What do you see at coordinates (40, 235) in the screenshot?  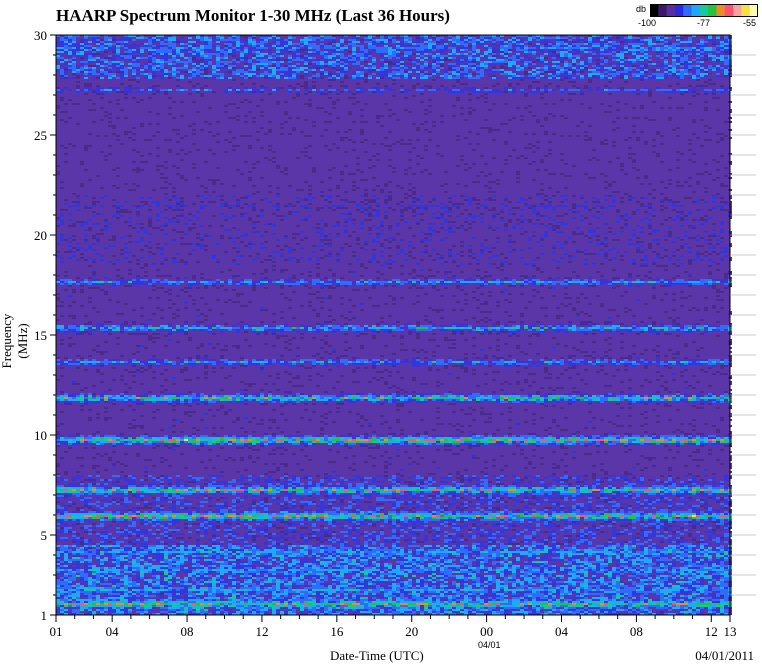 I see `y-tick-label: 20` at bounding box center [40, 235].